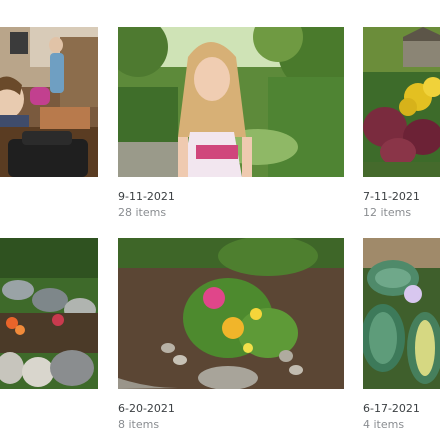  I want to click on kids-indoor-photo-thumbnail, so click(49, 102).